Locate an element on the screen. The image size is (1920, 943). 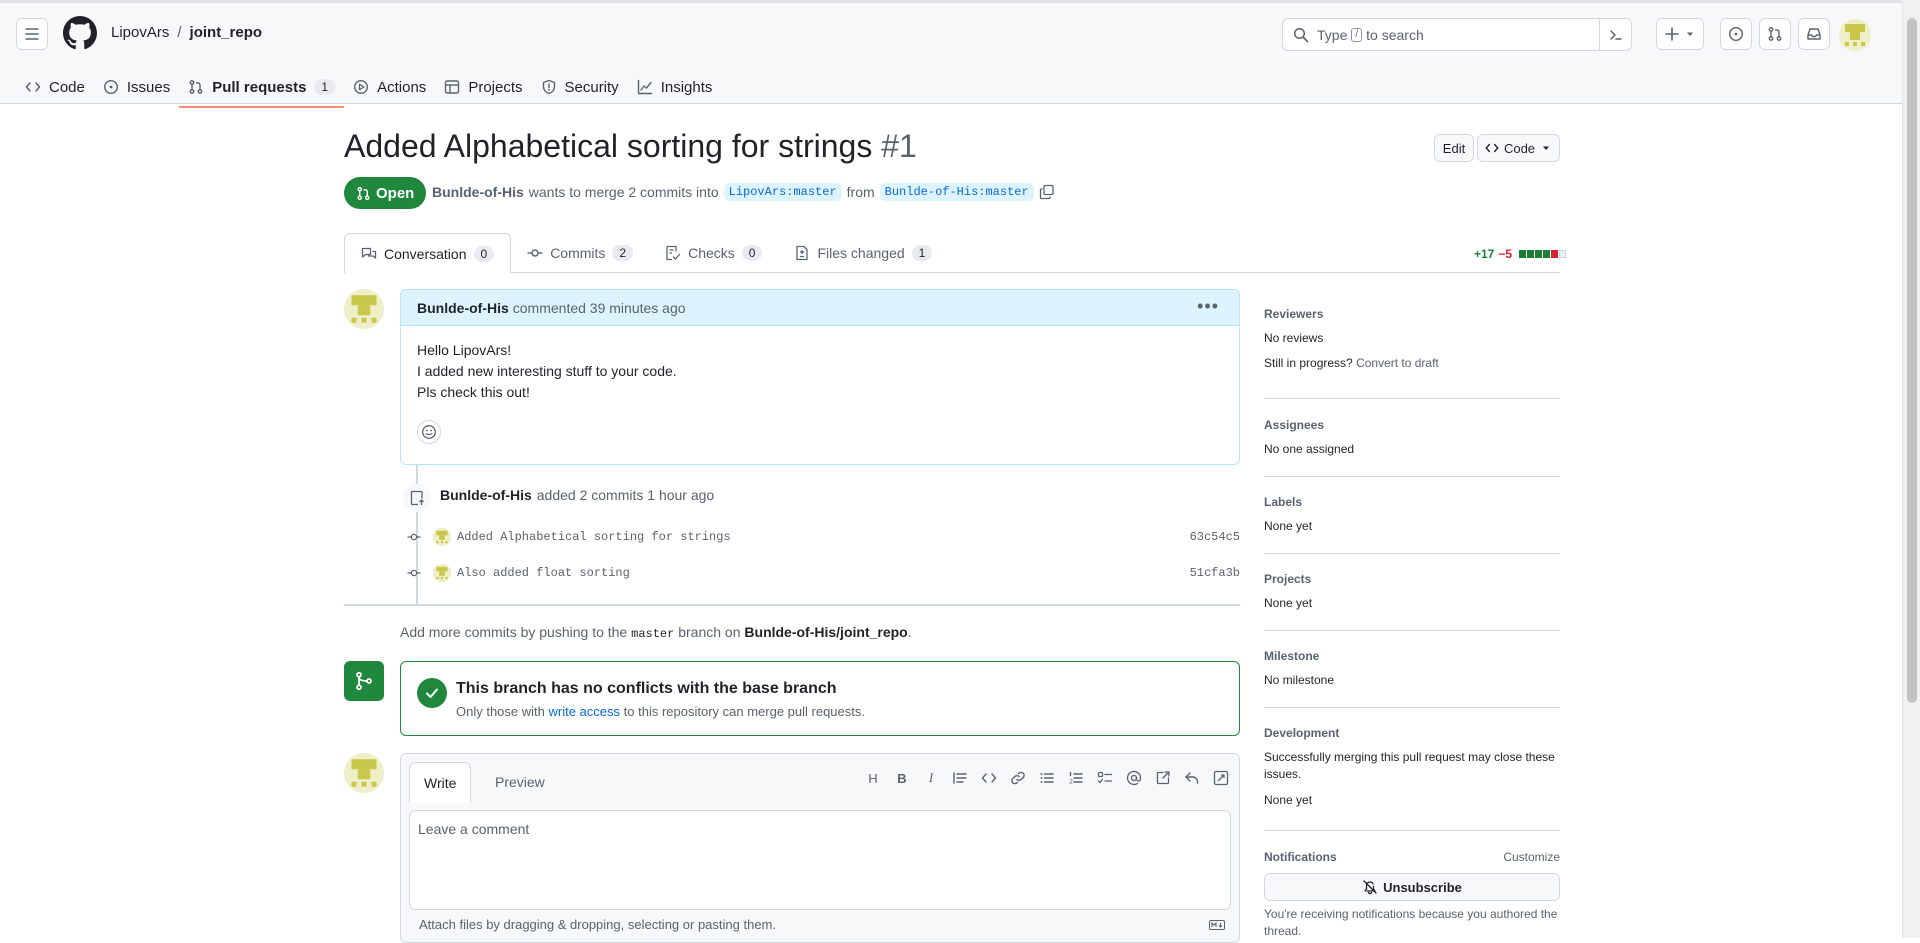
issues-button is located at coordinates (1736, 34).